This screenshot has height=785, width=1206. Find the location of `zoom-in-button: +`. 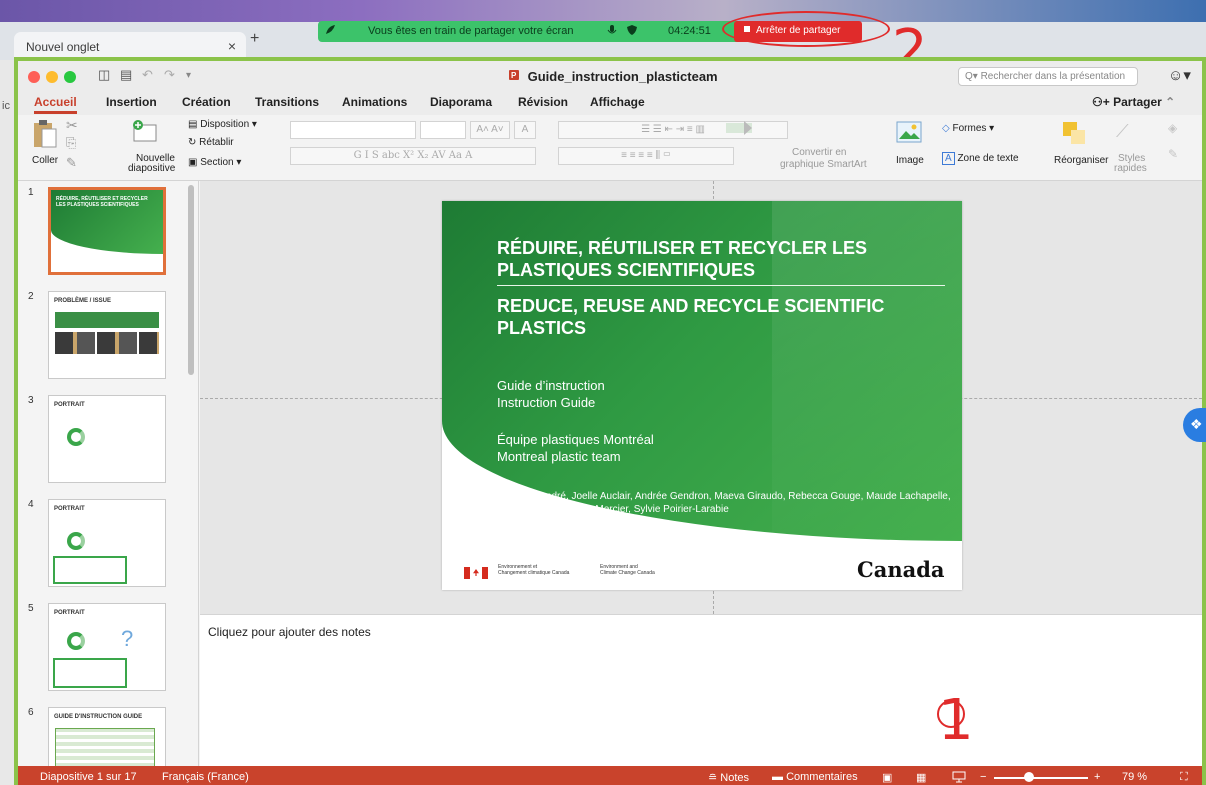

zoom-in-button: + is located at coordinates (1097, 777).